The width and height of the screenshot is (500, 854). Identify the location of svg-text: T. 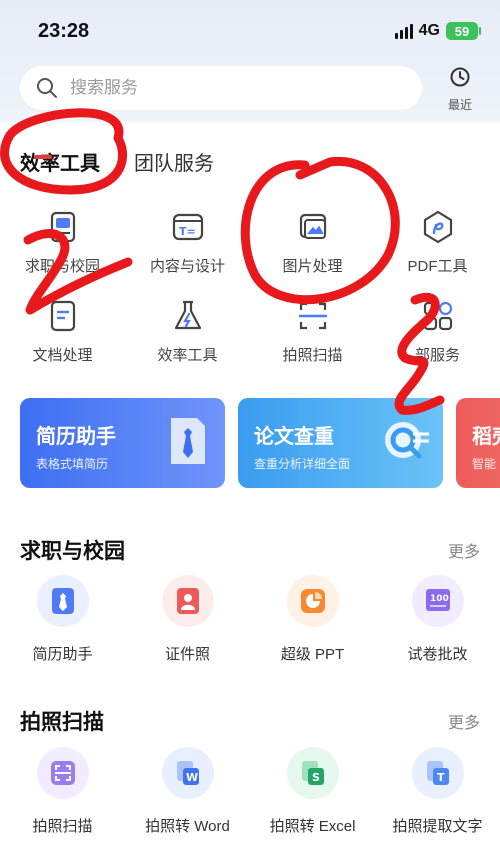
(441, 777).